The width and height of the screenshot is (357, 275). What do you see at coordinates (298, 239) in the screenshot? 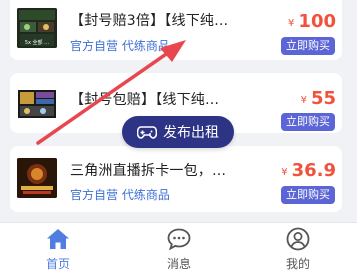
I see `user-icon` at bounding box center [298, 239].